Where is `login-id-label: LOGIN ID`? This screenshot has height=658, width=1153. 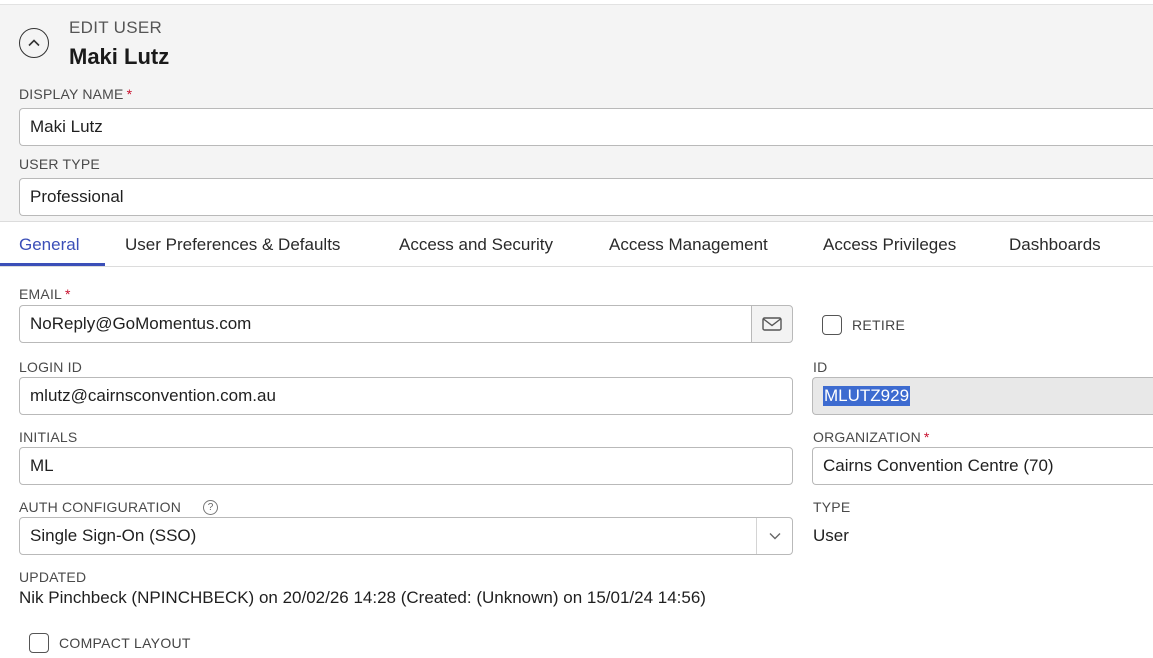
login-id-label: LOGIN ID is located at coordinates (51, 367).